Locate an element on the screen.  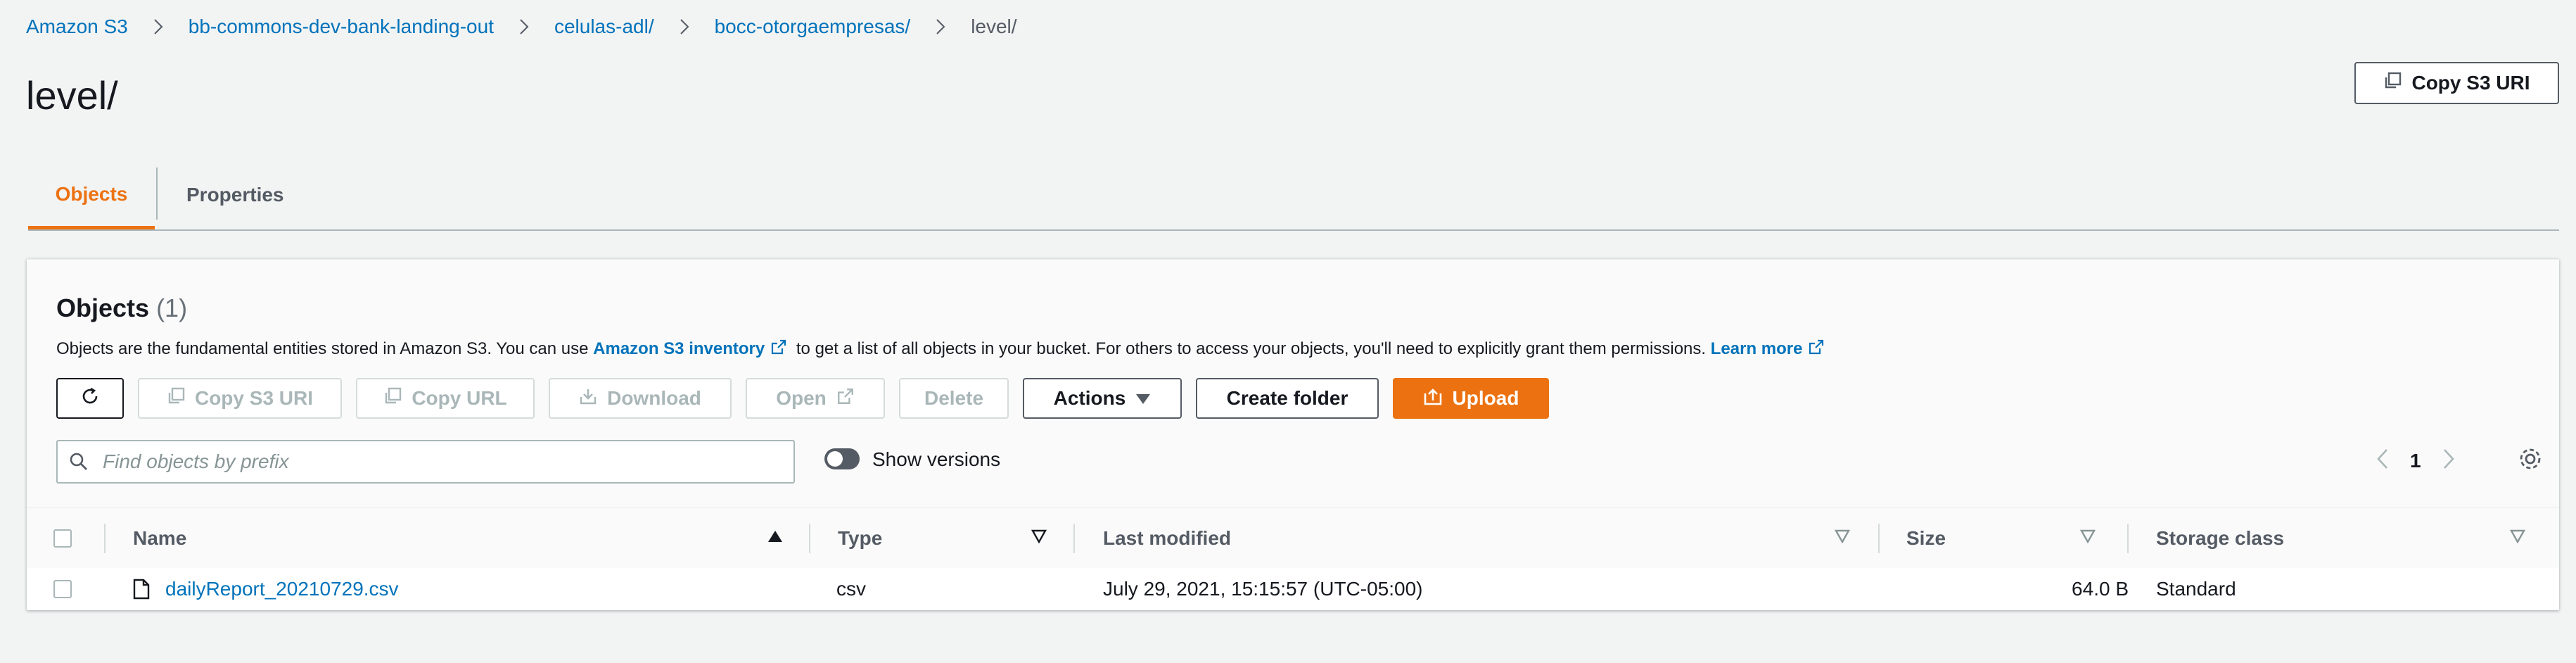
size-cell: 64.0 B is located at coordinates (2100, 589).